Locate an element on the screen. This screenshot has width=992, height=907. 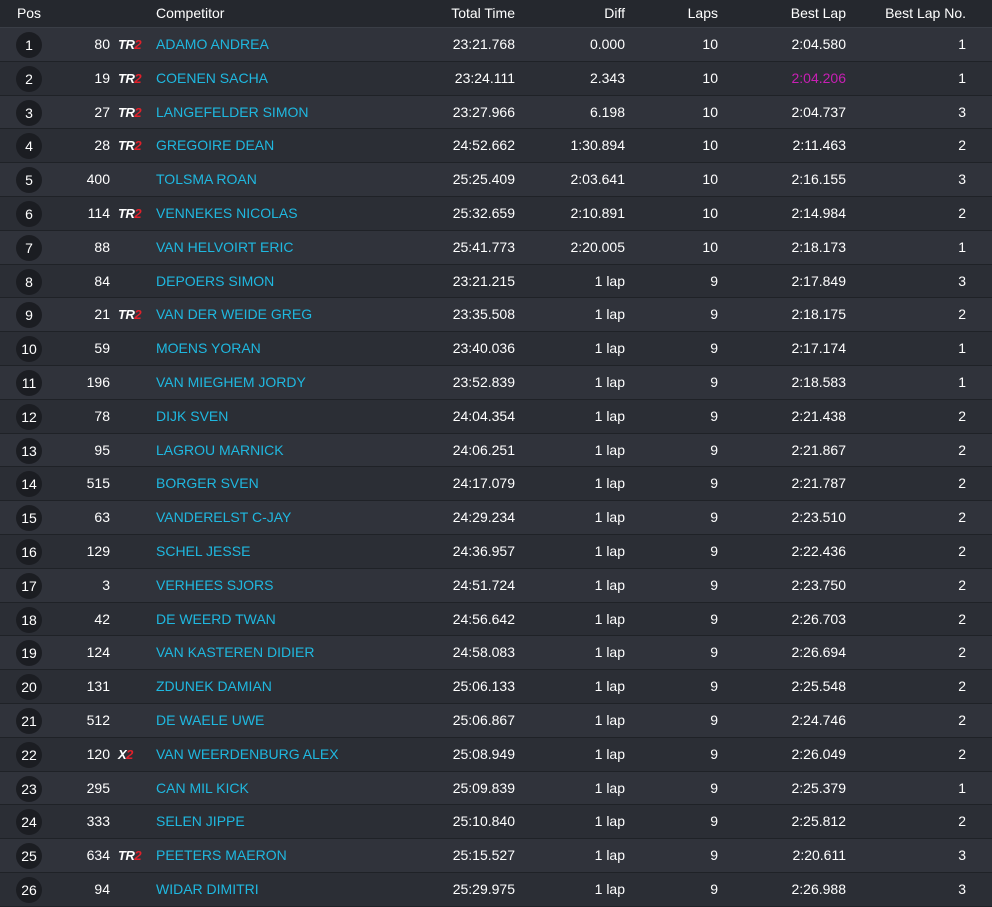
competitor-link: DE WAELE UWE is located at coordinates (291, 720).